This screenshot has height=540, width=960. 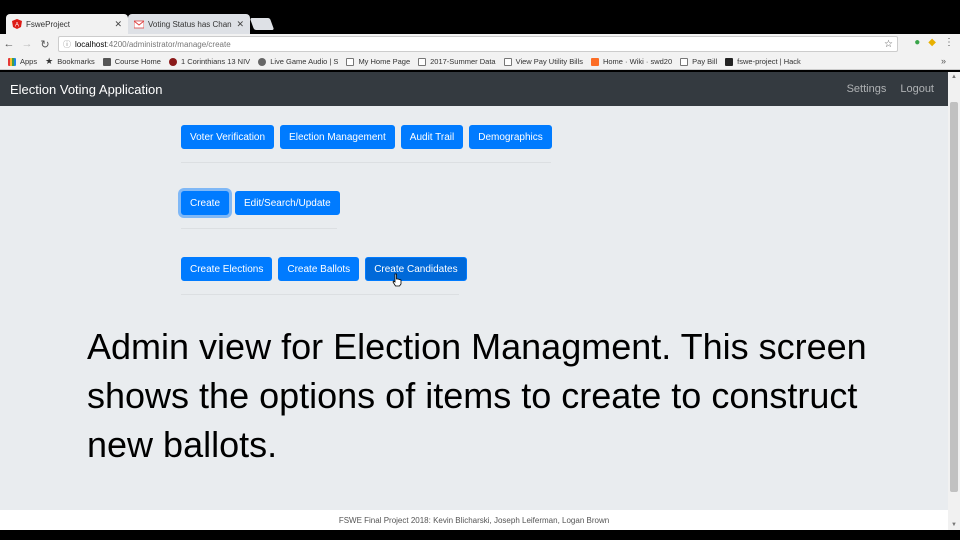 What do you see at coordinates (172, 61) in the screenshot?
I see `bible-icon` at bounding box center [172, 61].